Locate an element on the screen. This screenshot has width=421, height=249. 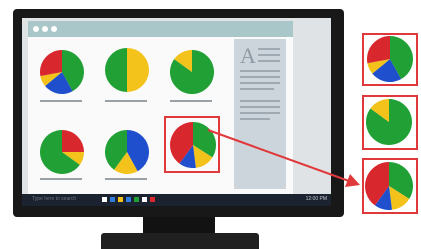
arrow-to-extracted is located at coordinates (283, 158).